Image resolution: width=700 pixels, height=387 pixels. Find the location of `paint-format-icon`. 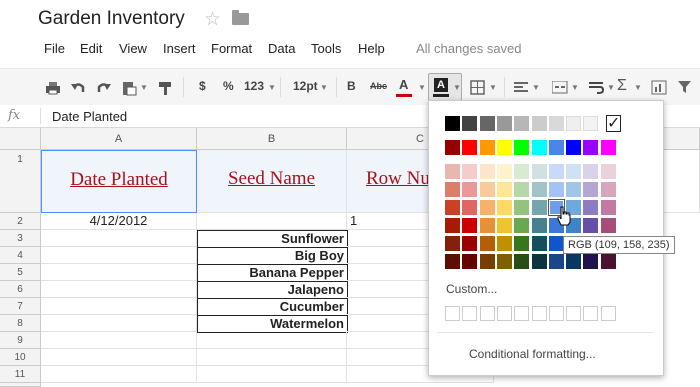

paint-format-icon is located at coordinates (165, 88).